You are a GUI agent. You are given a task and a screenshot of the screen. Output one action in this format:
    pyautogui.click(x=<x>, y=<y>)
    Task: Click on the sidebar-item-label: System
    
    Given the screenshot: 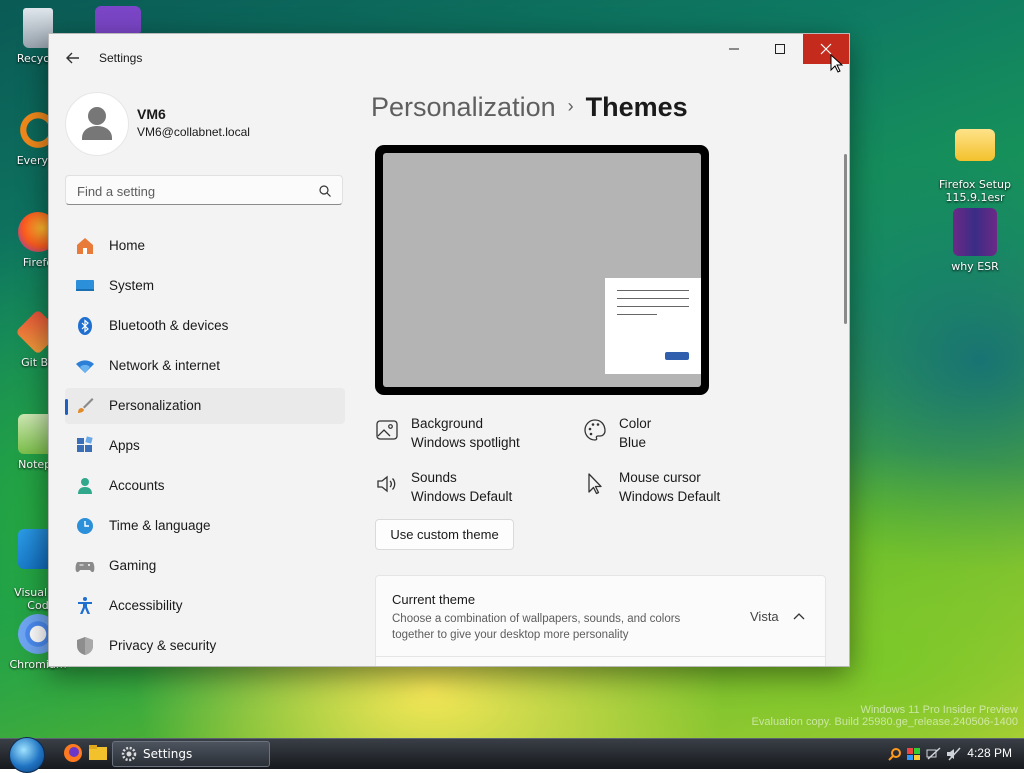 What is the action you would take?
    pyautogui.click(x=132, y=285)
    